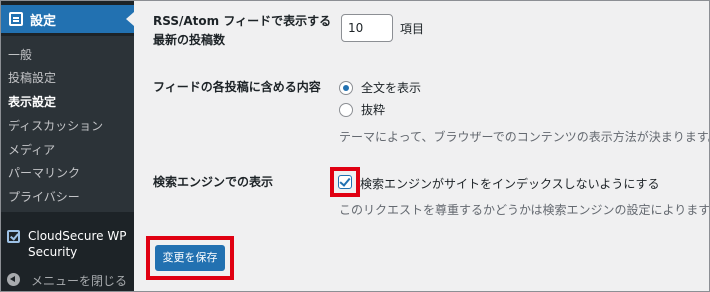 The image size is (710, 292). What do you see at coordinates (373, 110) in the screenshot?
I see `radio-excerpt-label: 抜粋` at bounding box center [373, 110].